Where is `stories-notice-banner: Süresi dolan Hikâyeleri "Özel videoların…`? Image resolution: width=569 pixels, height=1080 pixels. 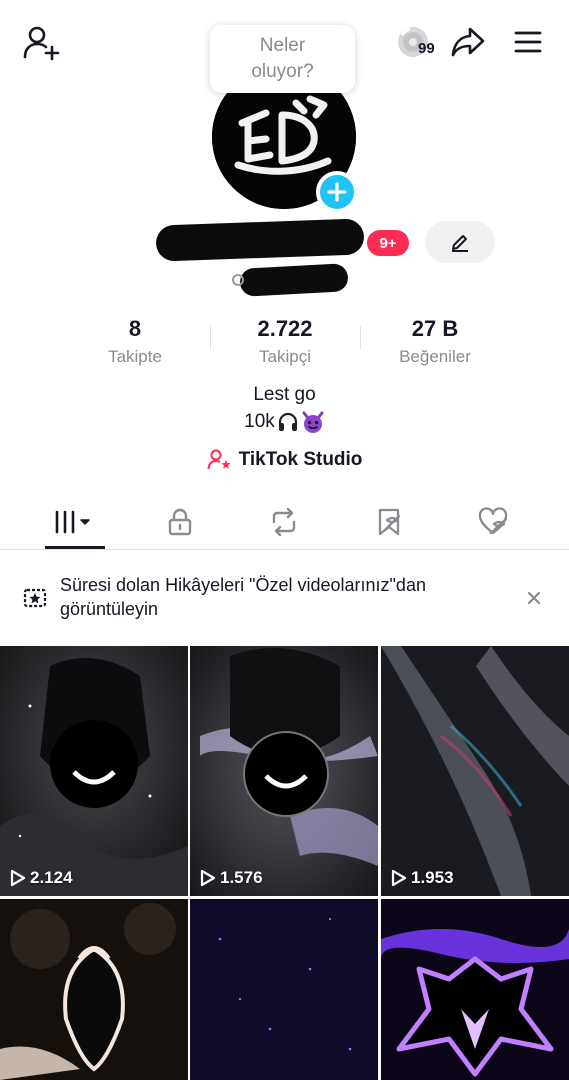
stories-notice-banner: Süresi dolan Hikâyeleri "Özel videoların… is located at coordinates (284, 598).